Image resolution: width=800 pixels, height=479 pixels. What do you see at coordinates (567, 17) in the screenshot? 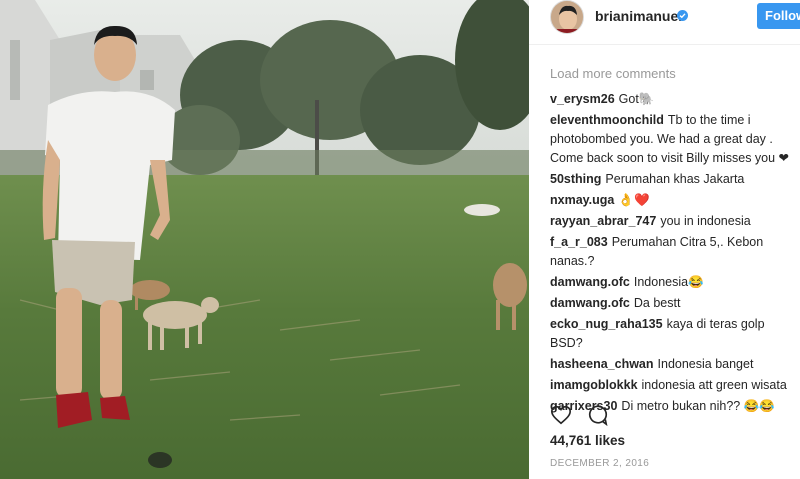
I see `avatar` at bounding box center [567, 17].